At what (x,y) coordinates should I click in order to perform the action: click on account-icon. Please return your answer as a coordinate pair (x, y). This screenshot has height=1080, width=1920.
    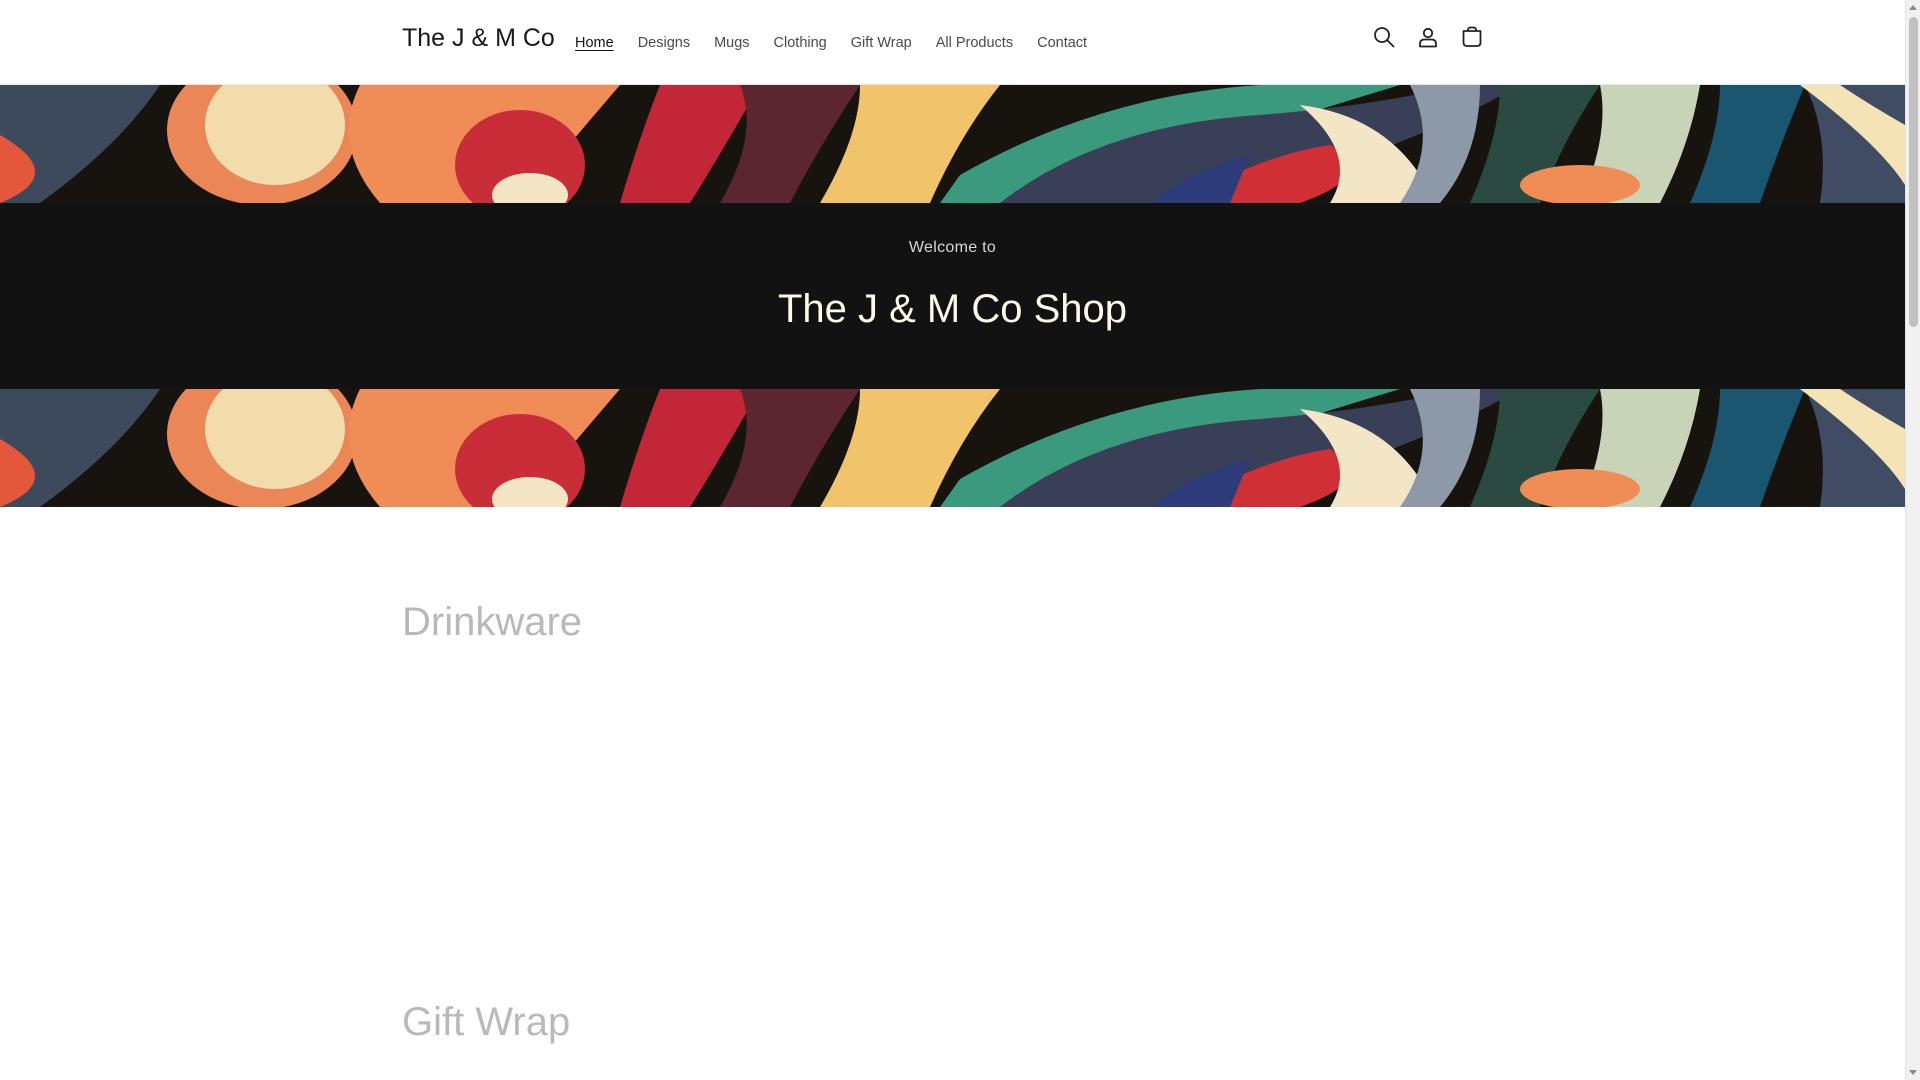
    Looking at the image, I should click on (1428, 37).